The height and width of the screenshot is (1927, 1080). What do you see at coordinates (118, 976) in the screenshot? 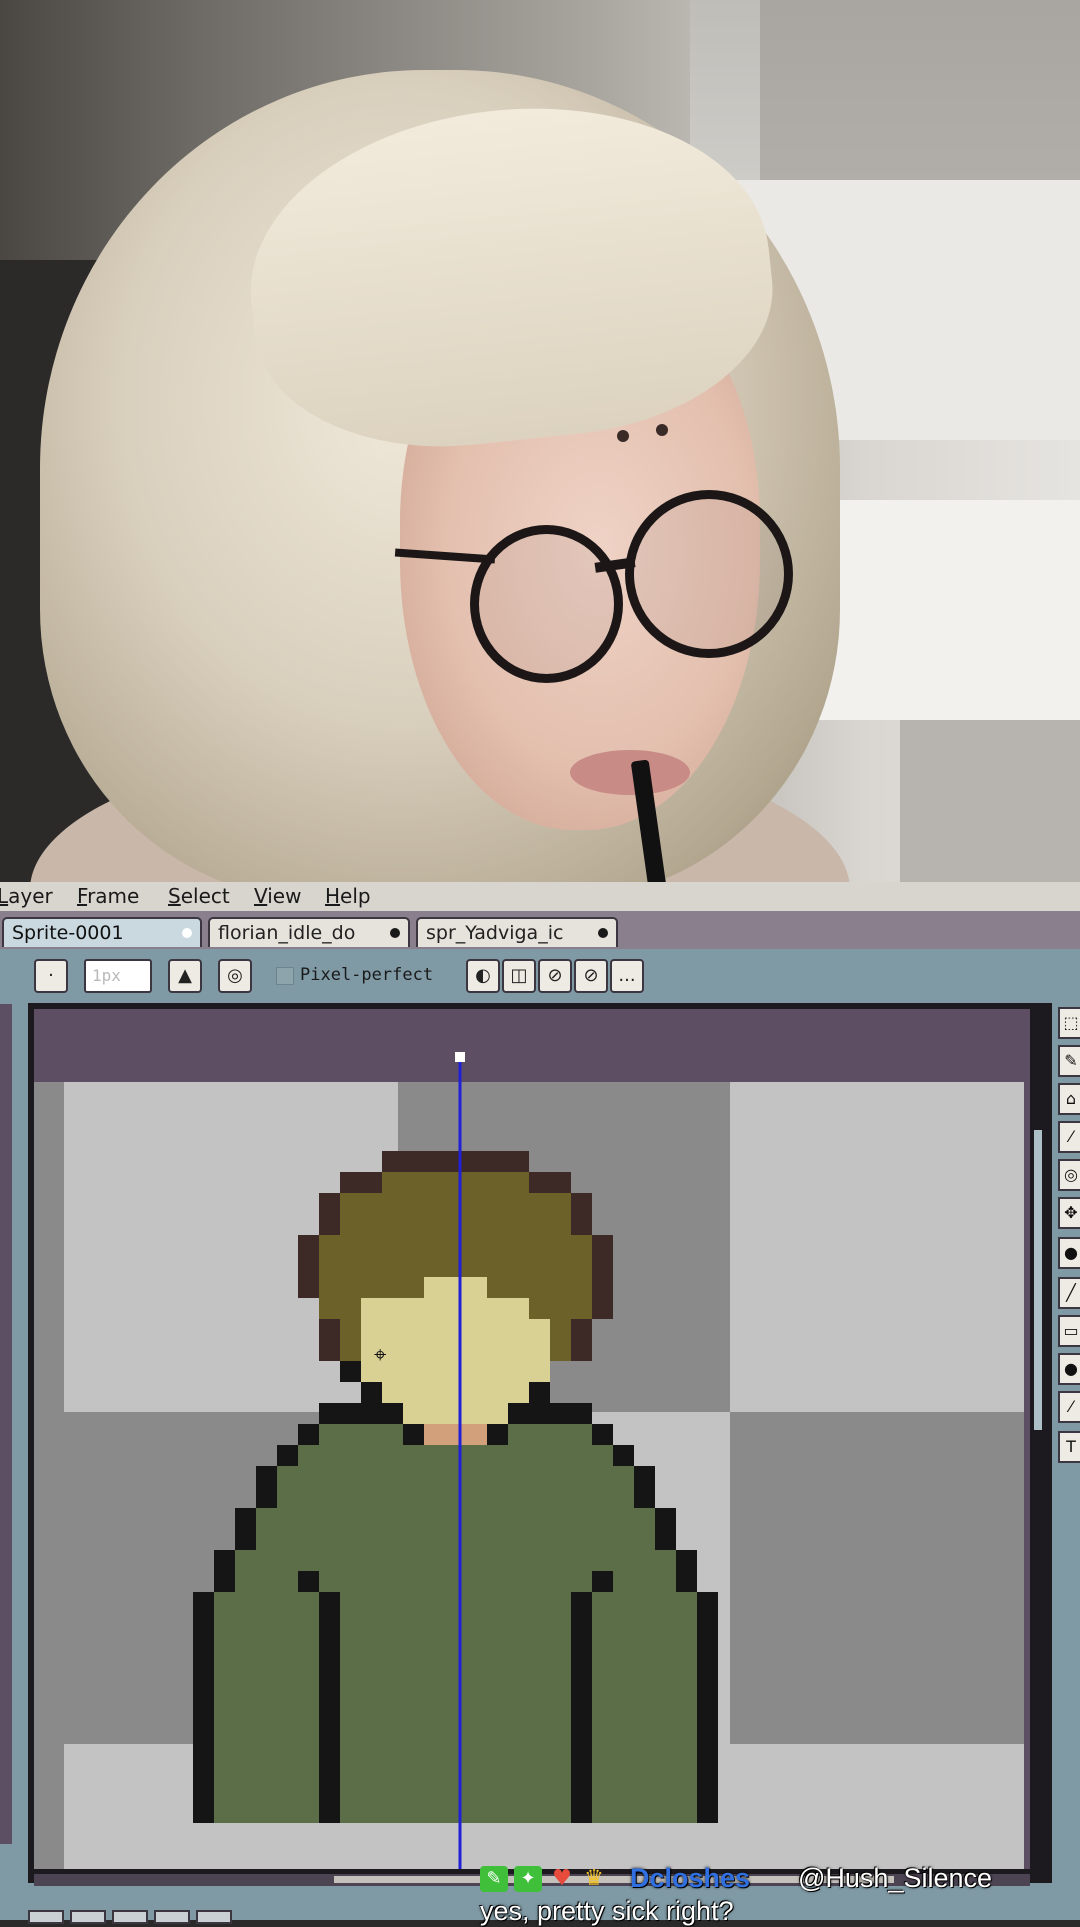
I see `brush-size-input: 1px` at bounding box center [118, 976].